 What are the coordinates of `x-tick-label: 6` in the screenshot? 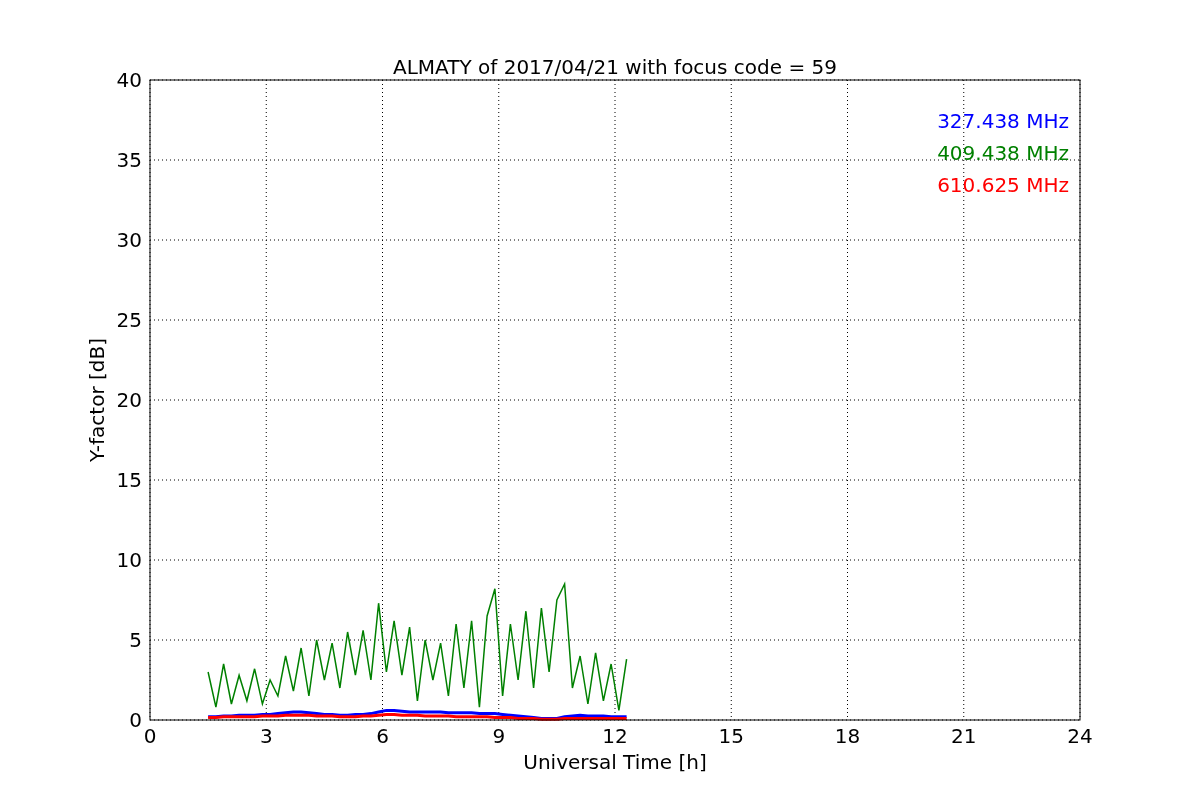 It's located at (382, 736).